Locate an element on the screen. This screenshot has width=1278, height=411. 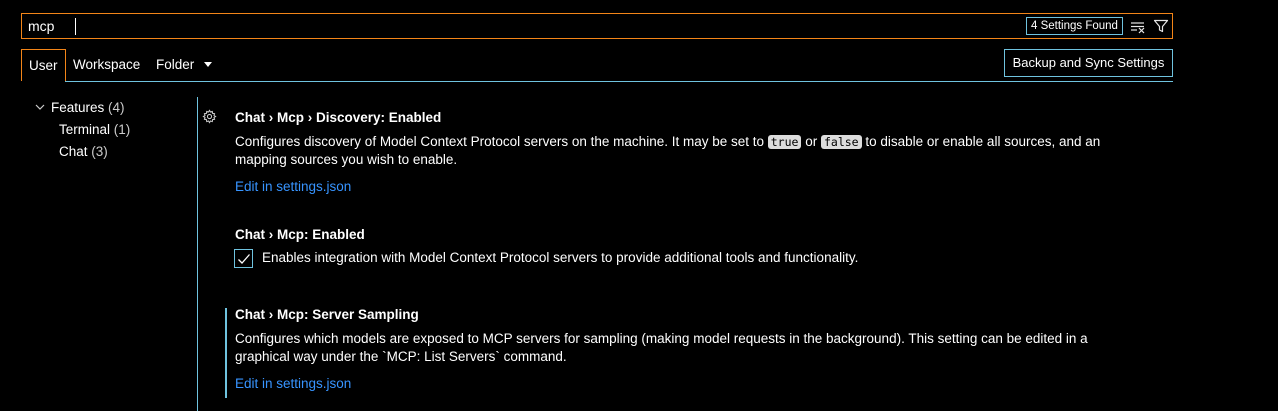
search-input is located at coordinates (478, 26).